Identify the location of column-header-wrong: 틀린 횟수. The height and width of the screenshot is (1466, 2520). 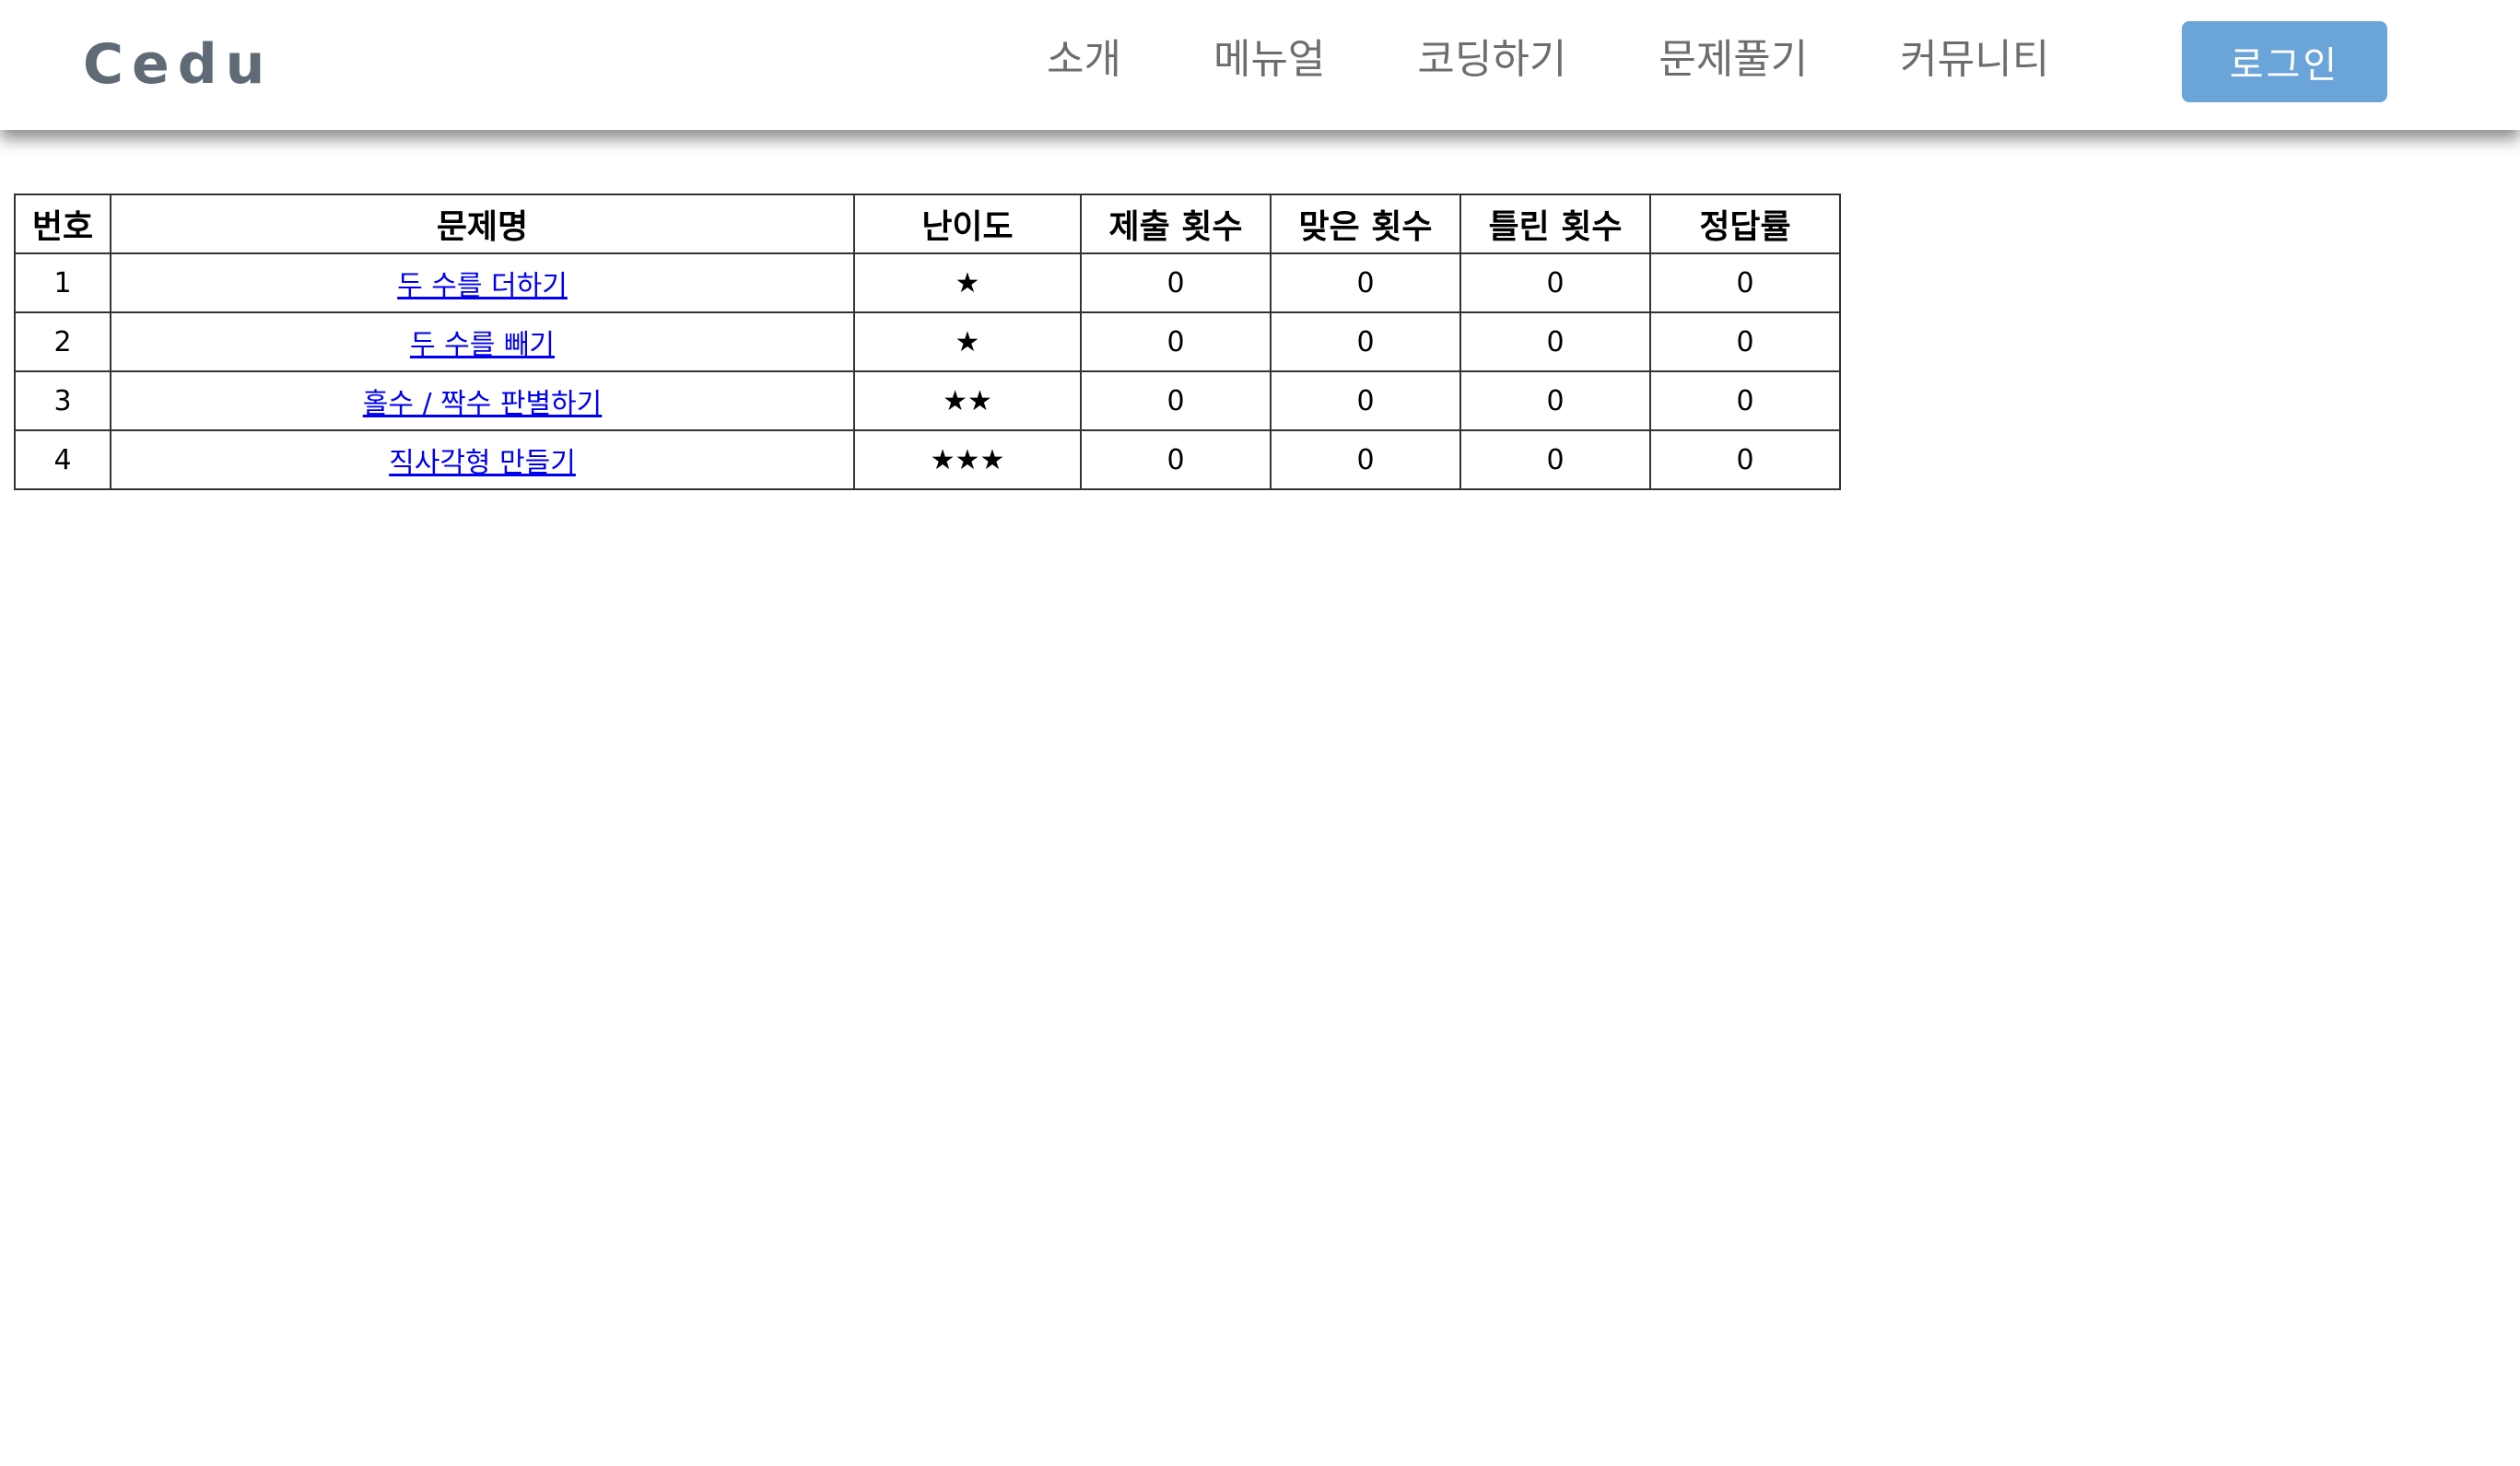
(1555, 224).